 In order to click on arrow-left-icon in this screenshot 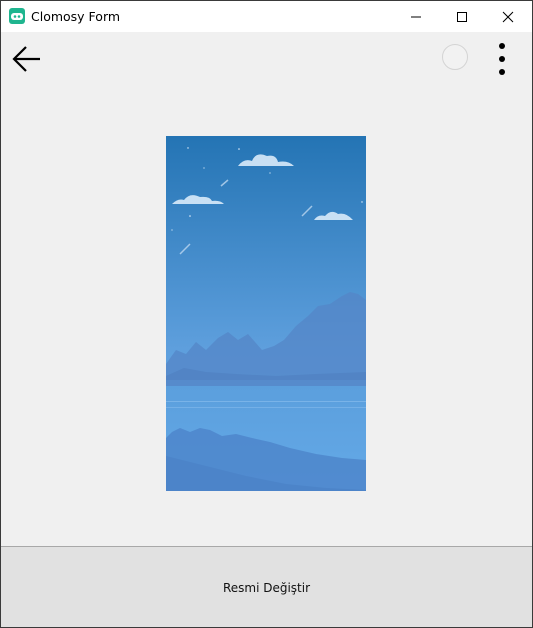, I will do `click(26, 59)`.